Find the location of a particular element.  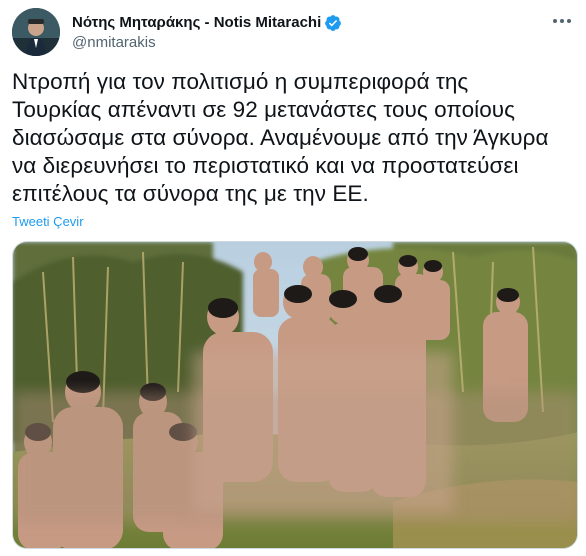

translate-tweet-link: Tweeti Çevir is located at coordinates (48, 221).